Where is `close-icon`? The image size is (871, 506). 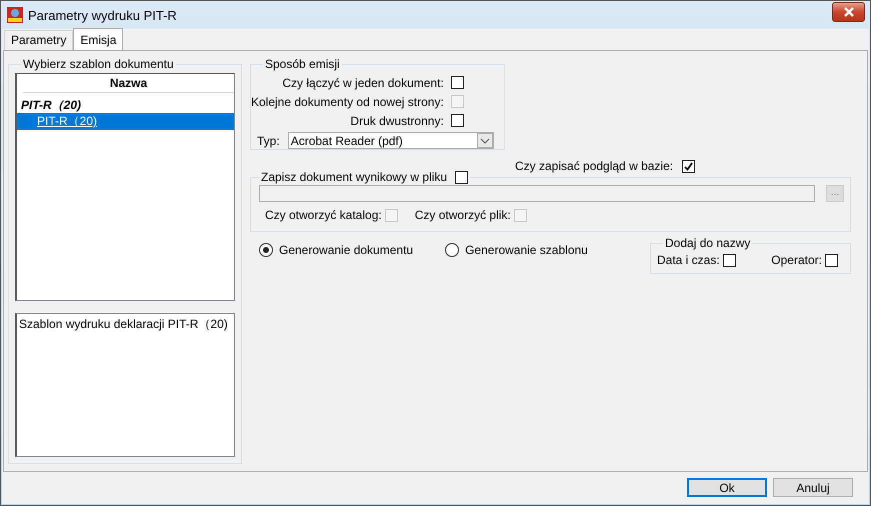
close-icon is located at coordinates (848, 12).